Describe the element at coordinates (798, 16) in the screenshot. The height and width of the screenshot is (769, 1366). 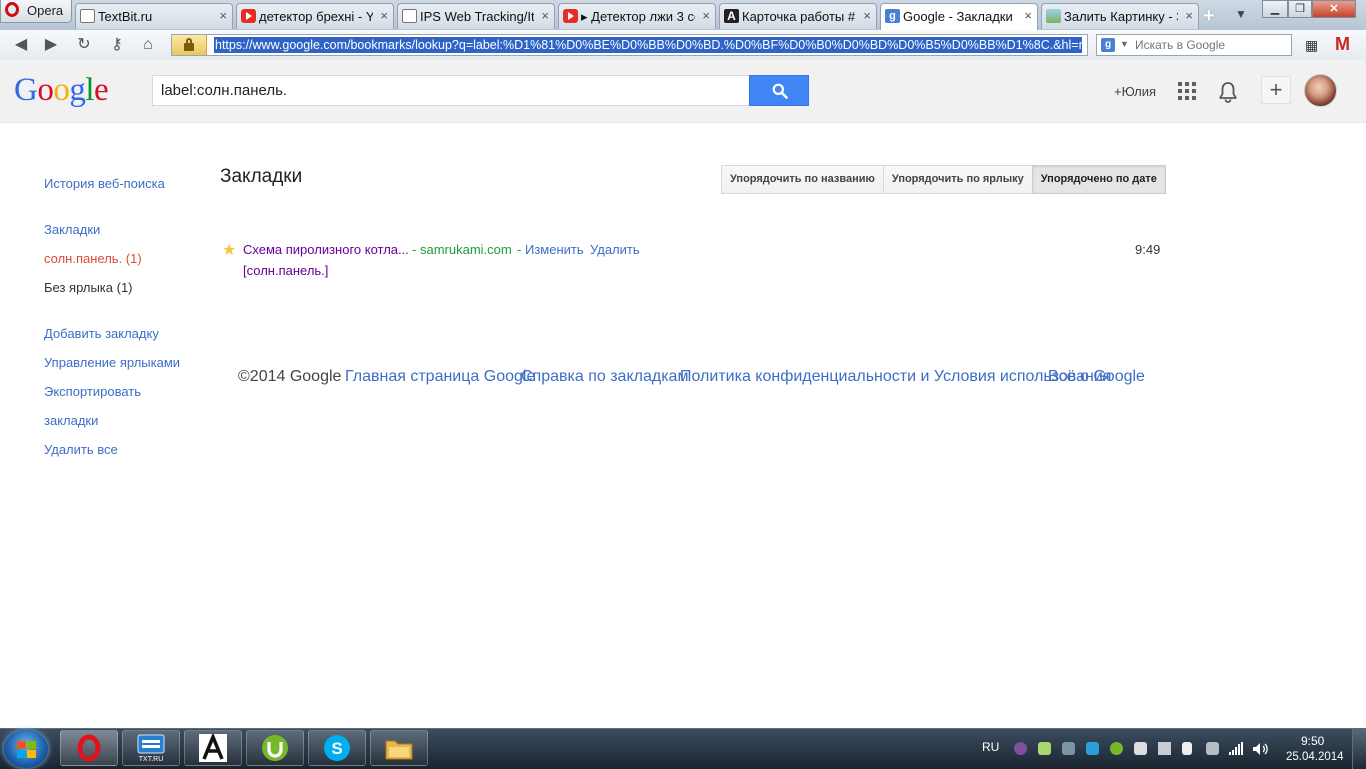
I see `tab-work-card: A Карточка работы #... ×` at that location.